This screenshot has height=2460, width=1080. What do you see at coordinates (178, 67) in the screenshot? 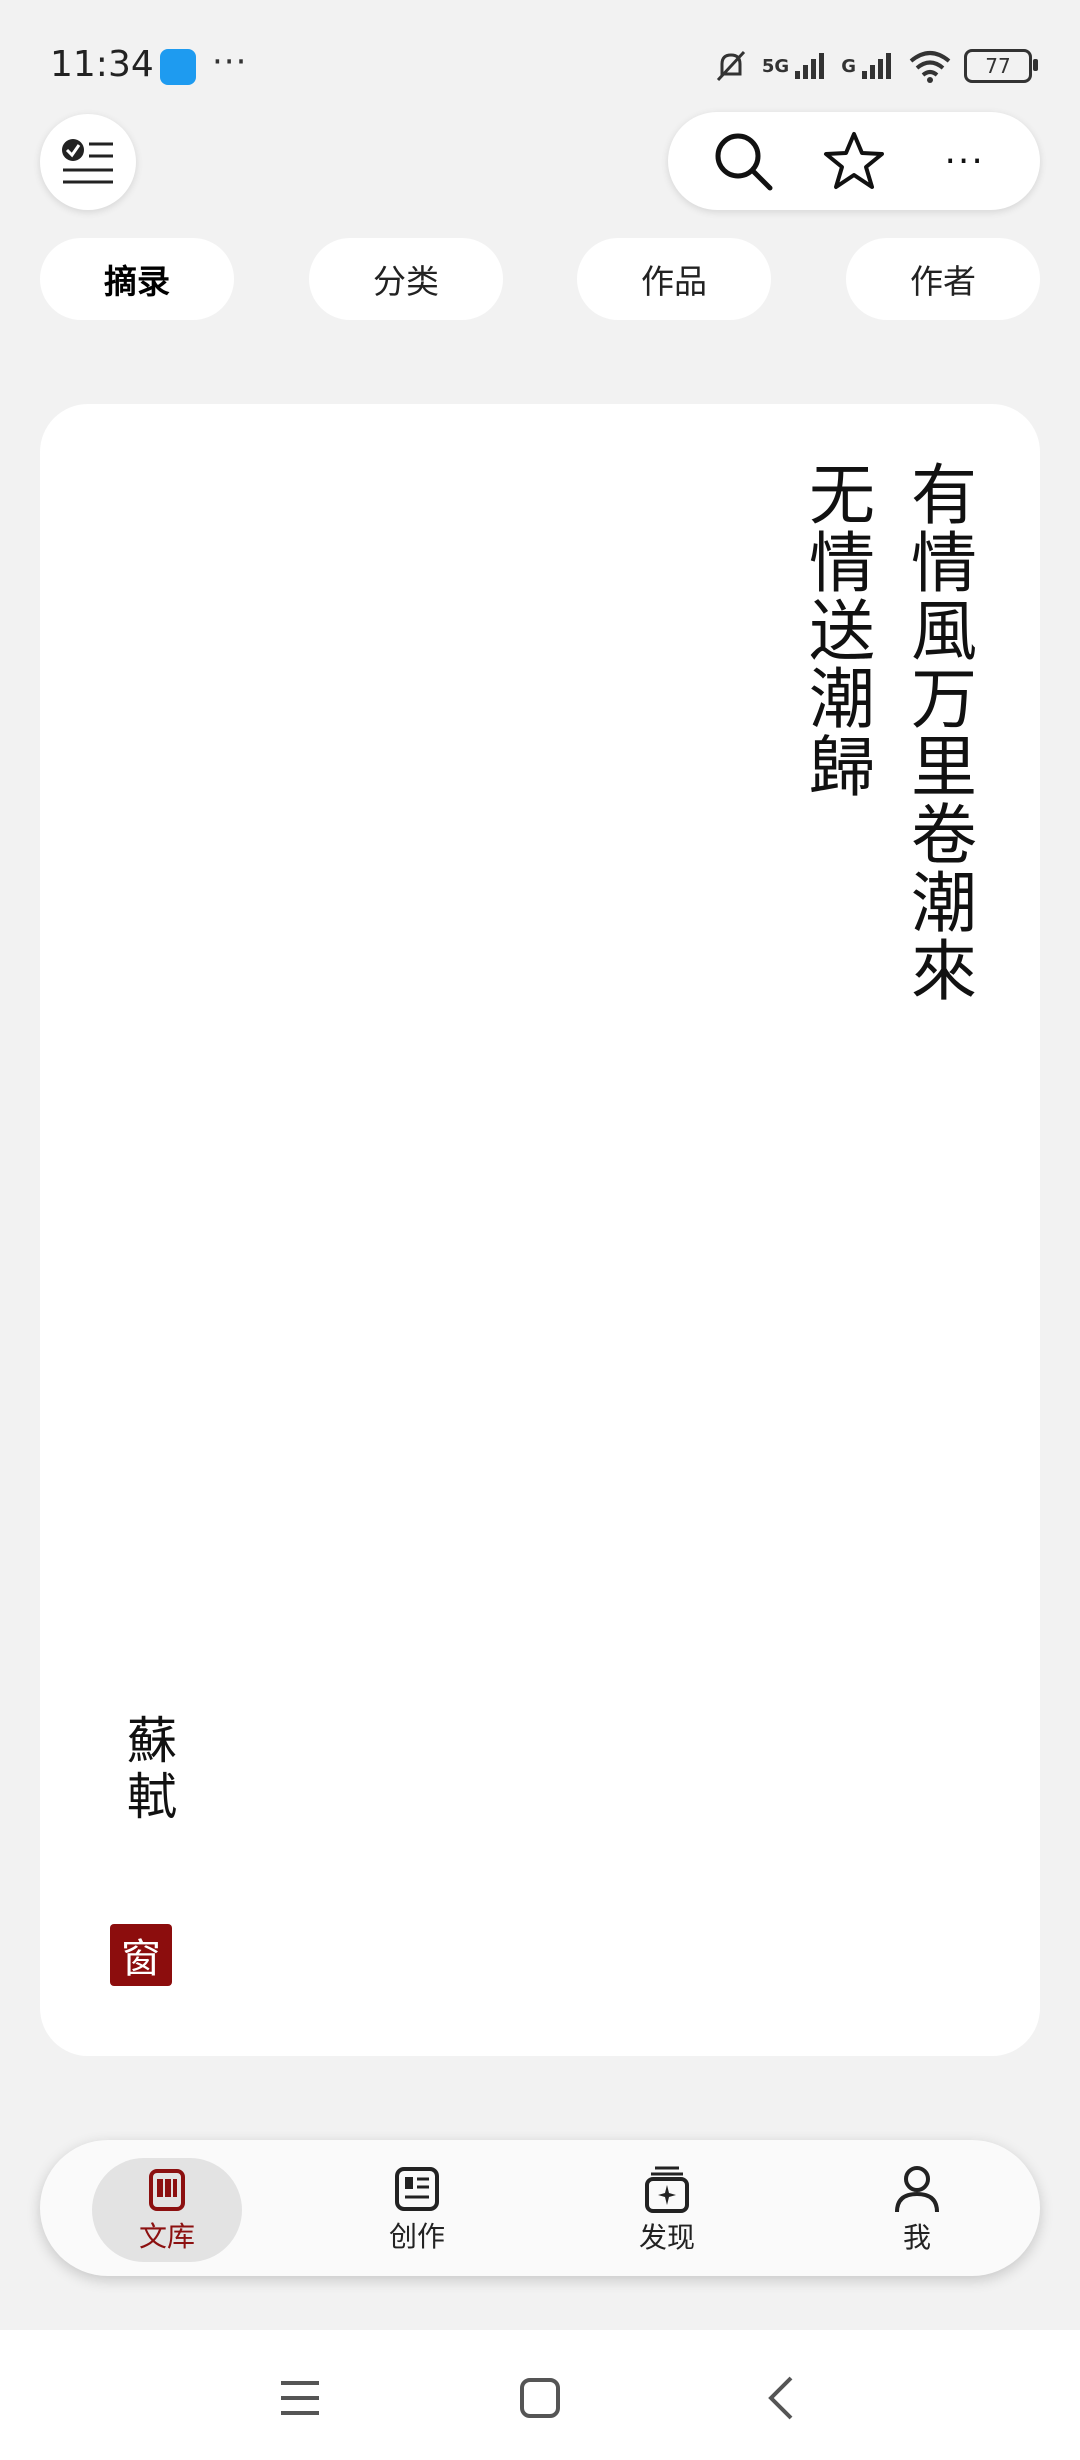
I see `cloud-icon` at bounding box center [178, 67].